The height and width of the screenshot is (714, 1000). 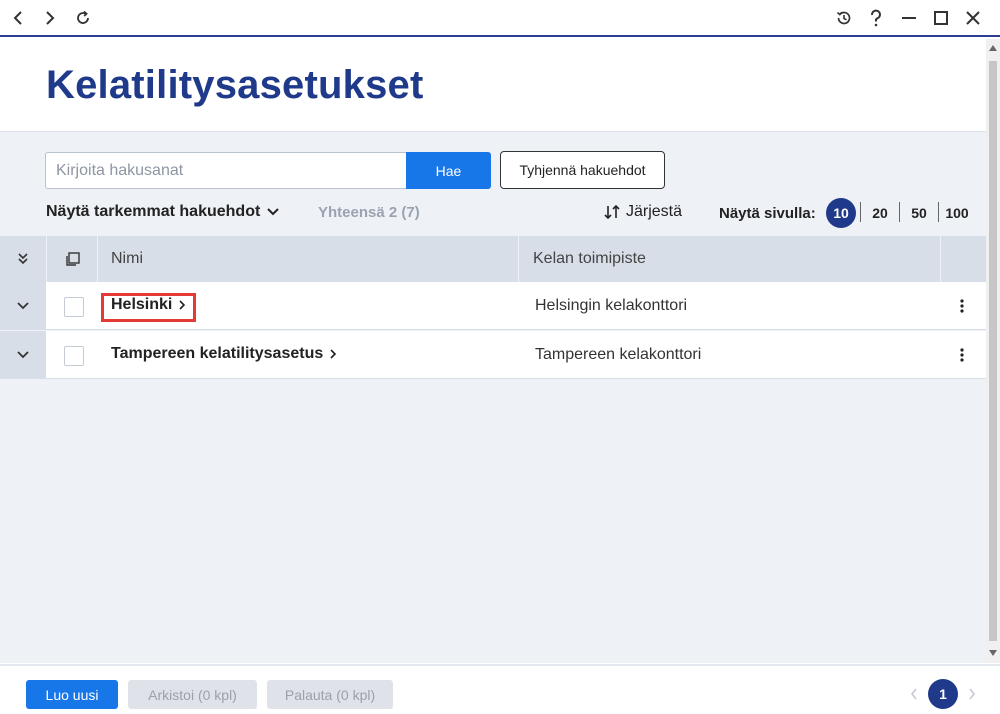 I want to click on advanced-search-toggle: Näytä tarkemmat hakuehdot, so click(x=163, y=212).